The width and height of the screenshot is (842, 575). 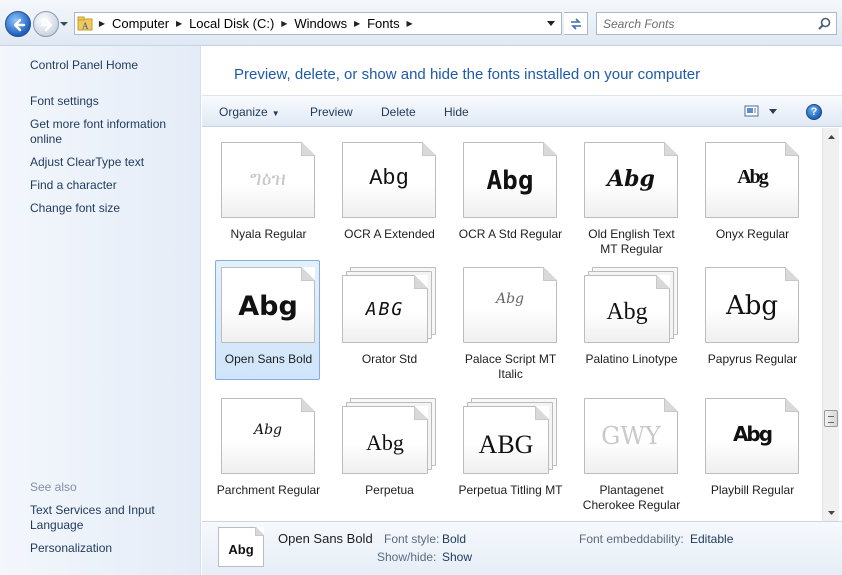 I want to click on font-style-label: Font style:, so click(x=412, y=539).